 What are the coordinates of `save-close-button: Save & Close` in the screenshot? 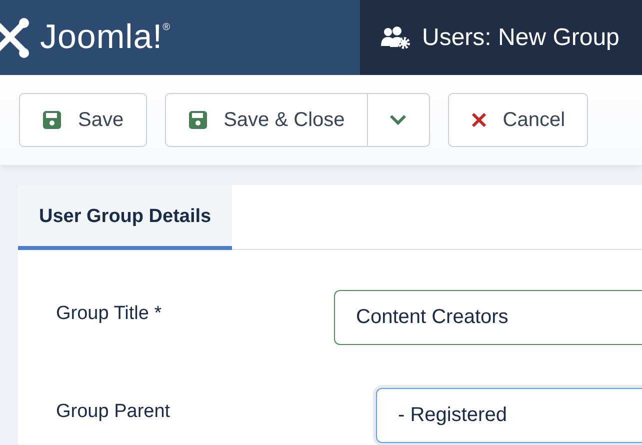 It's located at (266, 120).